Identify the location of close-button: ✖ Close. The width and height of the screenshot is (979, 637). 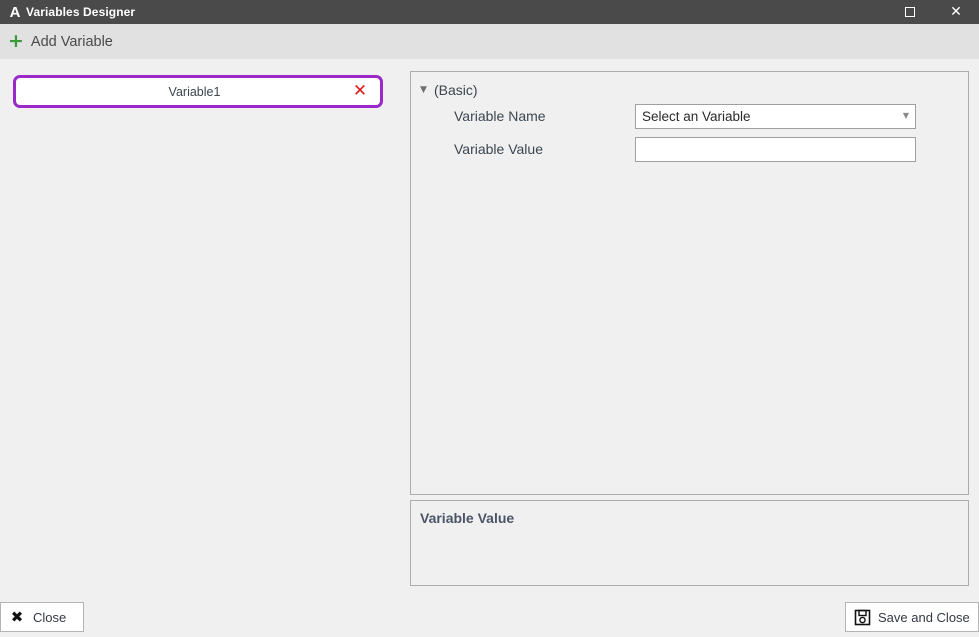
(42, 617).